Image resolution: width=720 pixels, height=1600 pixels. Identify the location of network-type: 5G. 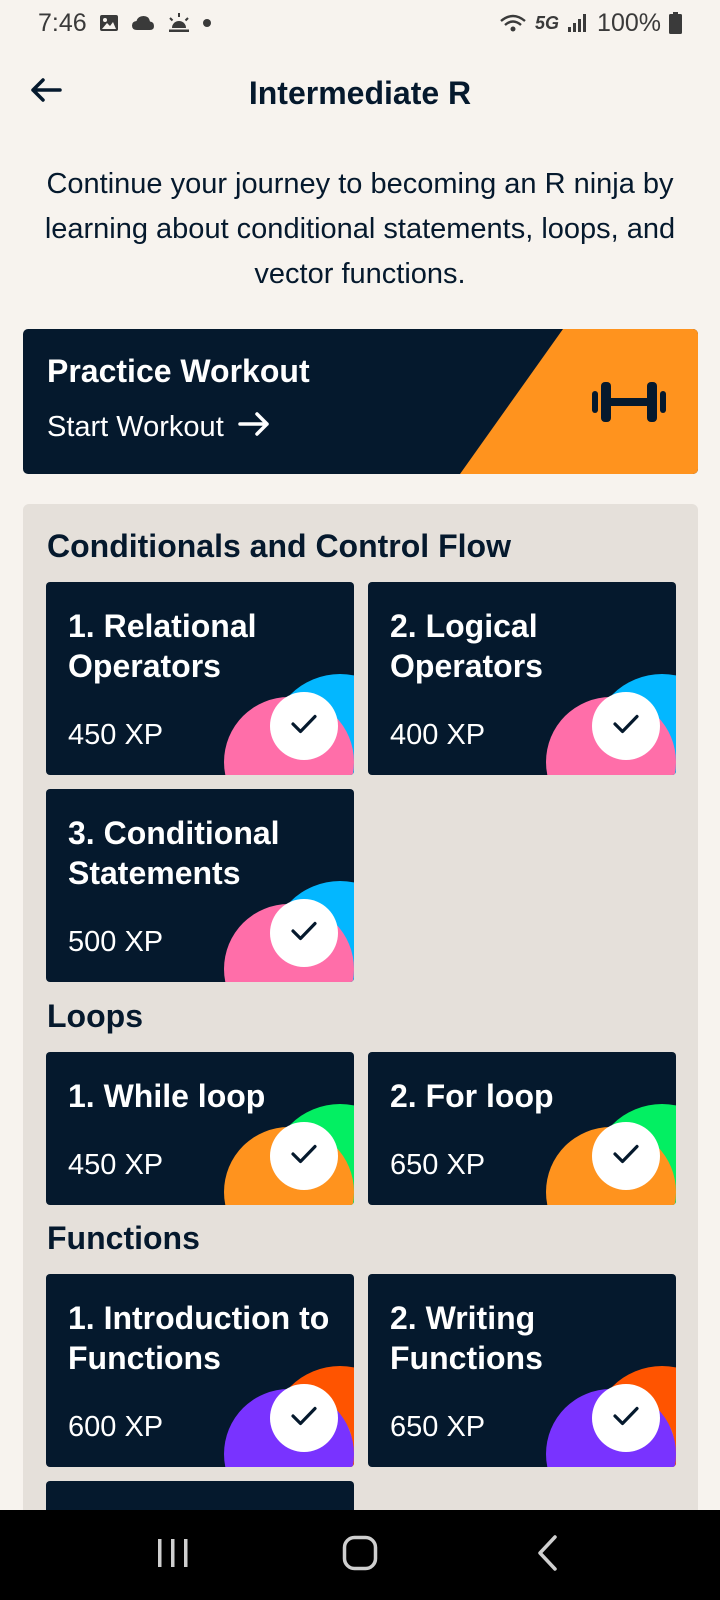
(547, 22).